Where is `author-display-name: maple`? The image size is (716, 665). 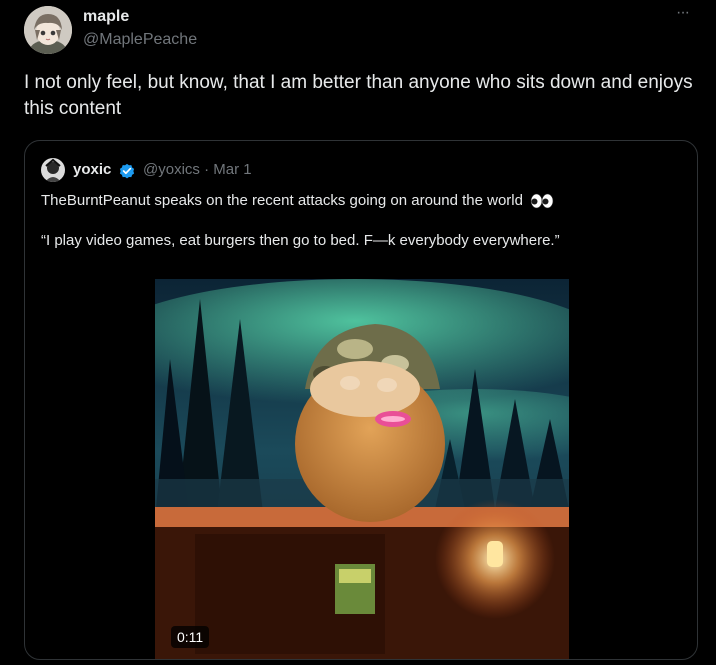
author-display-name: maple is located at coordinates (106, 17).